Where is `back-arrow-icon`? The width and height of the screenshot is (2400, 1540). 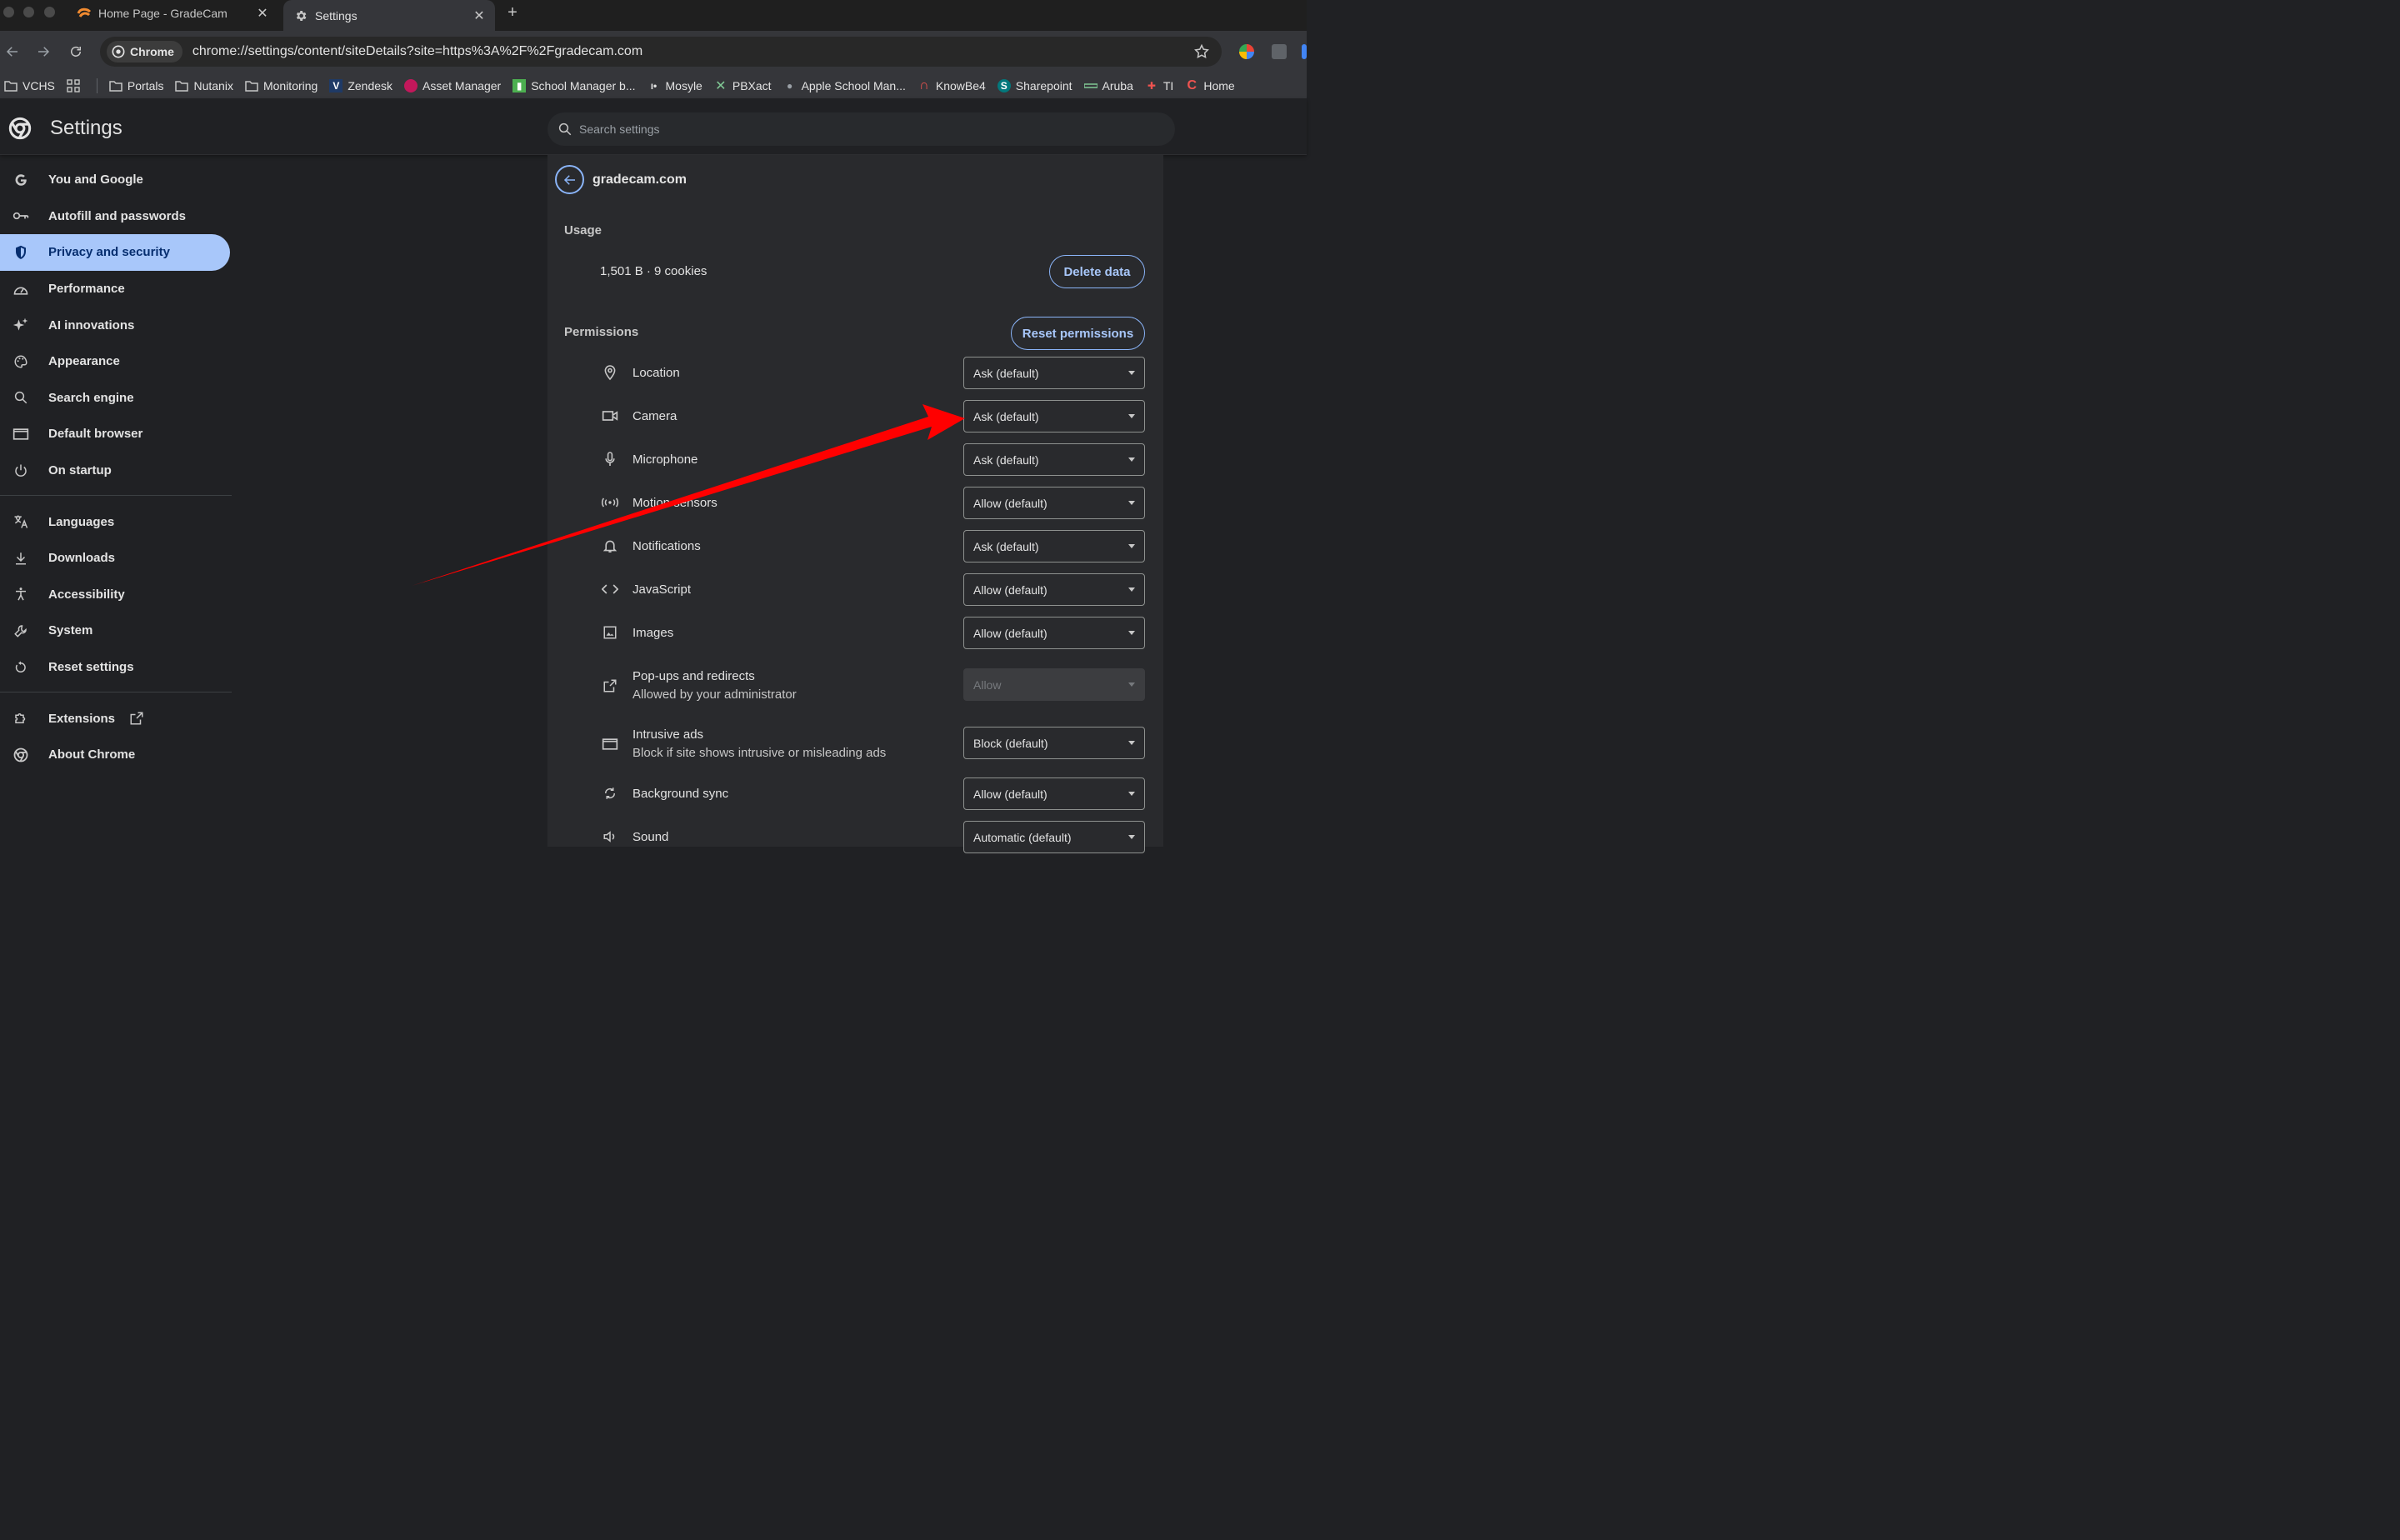
back-arrow-icon is located at coordinates (12, 51).